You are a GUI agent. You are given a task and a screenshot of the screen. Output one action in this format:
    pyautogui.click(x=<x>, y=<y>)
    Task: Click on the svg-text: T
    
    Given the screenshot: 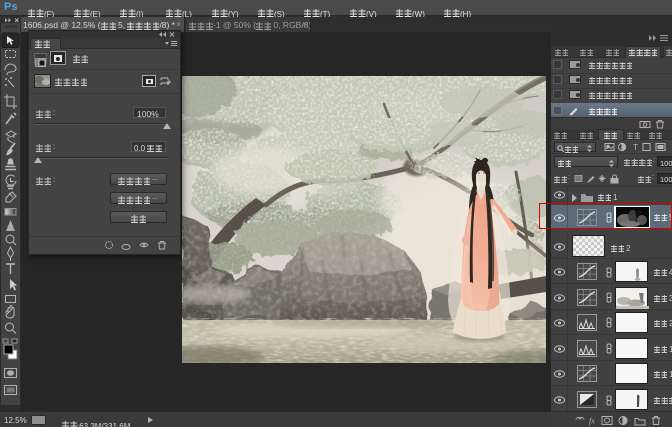 What is the action you would take?
    pyautogui.click(x=635, y=147)
    